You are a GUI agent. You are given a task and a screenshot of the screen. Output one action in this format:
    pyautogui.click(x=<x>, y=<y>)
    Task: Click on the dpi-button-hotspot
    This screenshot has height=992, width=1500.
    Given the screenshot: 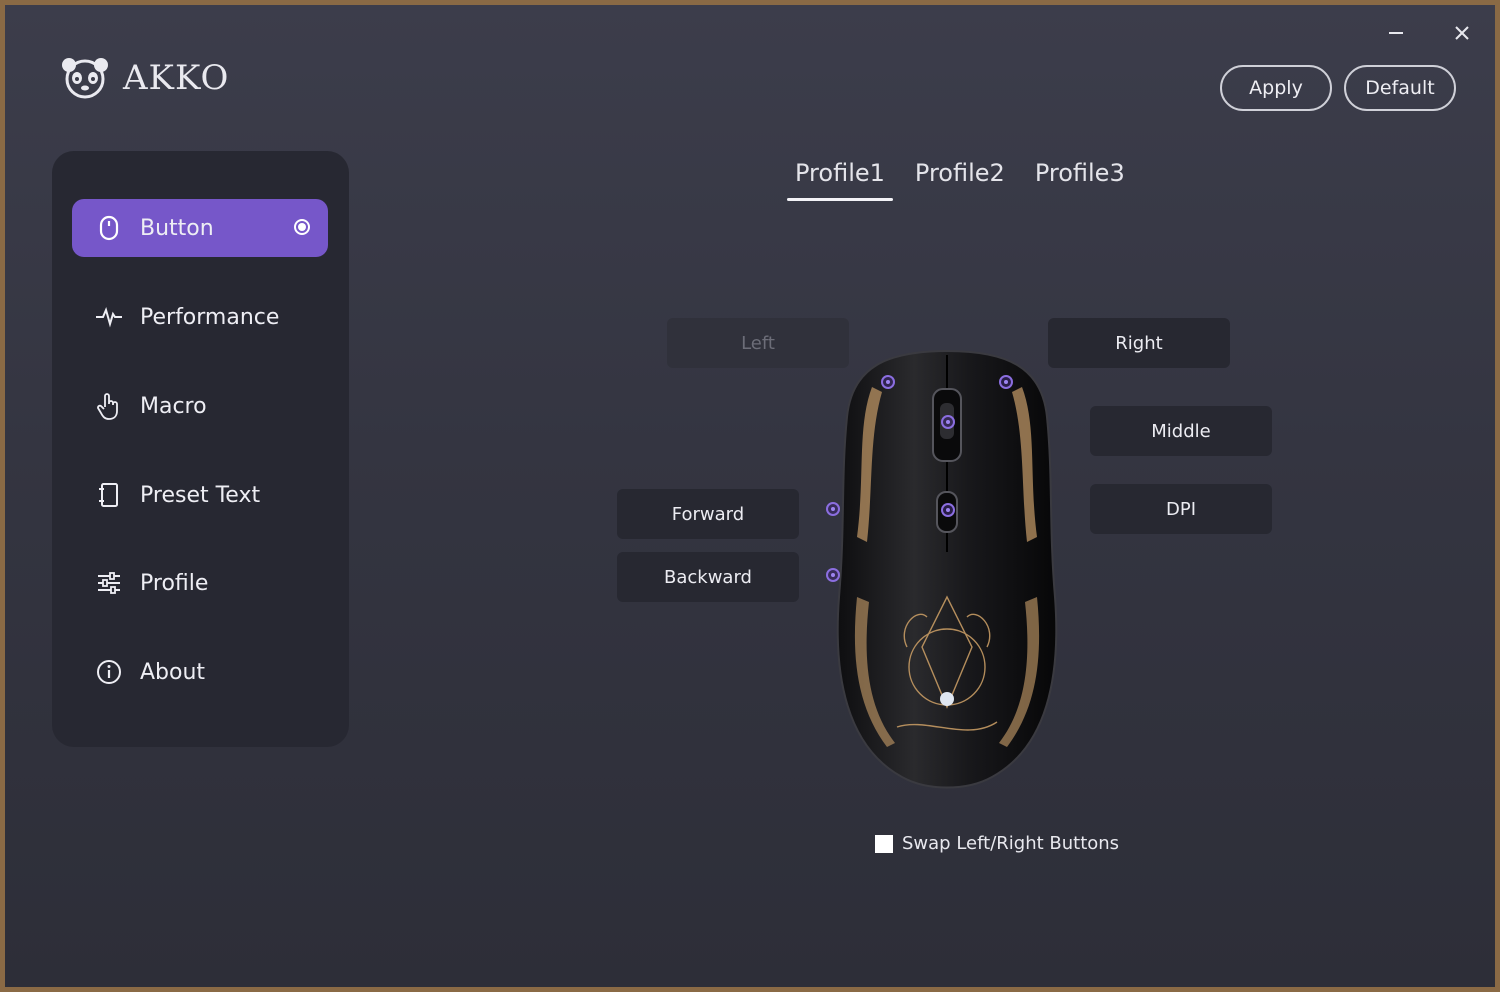 What is the action you would take?
    pyautogui.click(x=948, y=510)
    